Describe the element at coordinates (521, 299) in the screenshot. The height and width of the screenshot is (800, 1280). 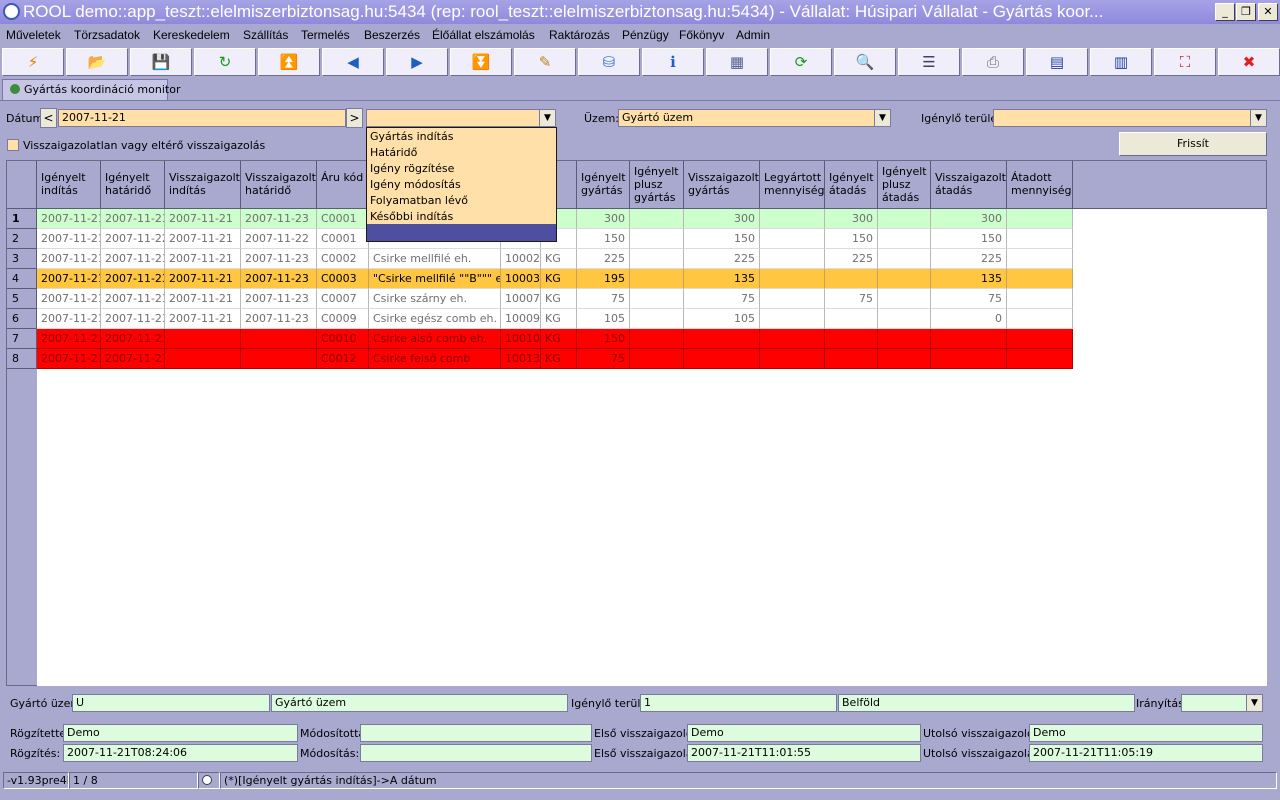
I see `table-cell: 10007` at that location.